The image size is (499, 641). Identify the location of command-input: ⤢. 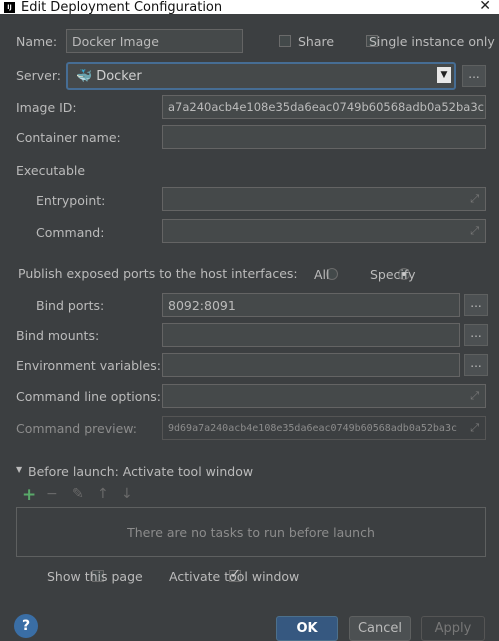
(324, 231).